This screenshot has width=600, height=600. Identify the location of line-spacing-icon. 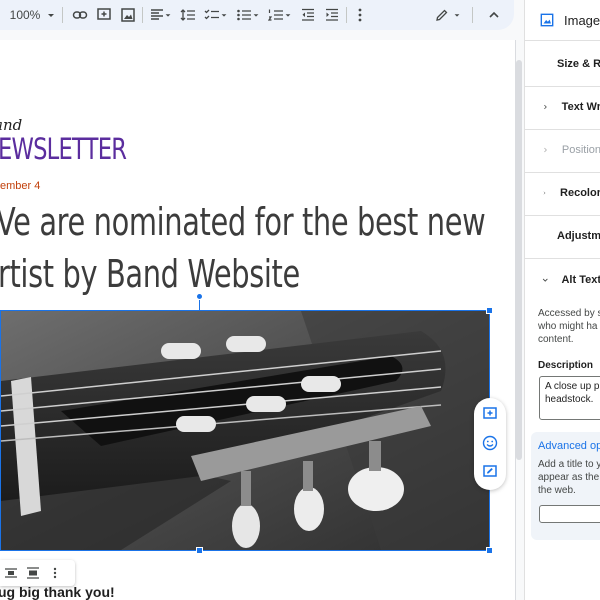
(187, 15).